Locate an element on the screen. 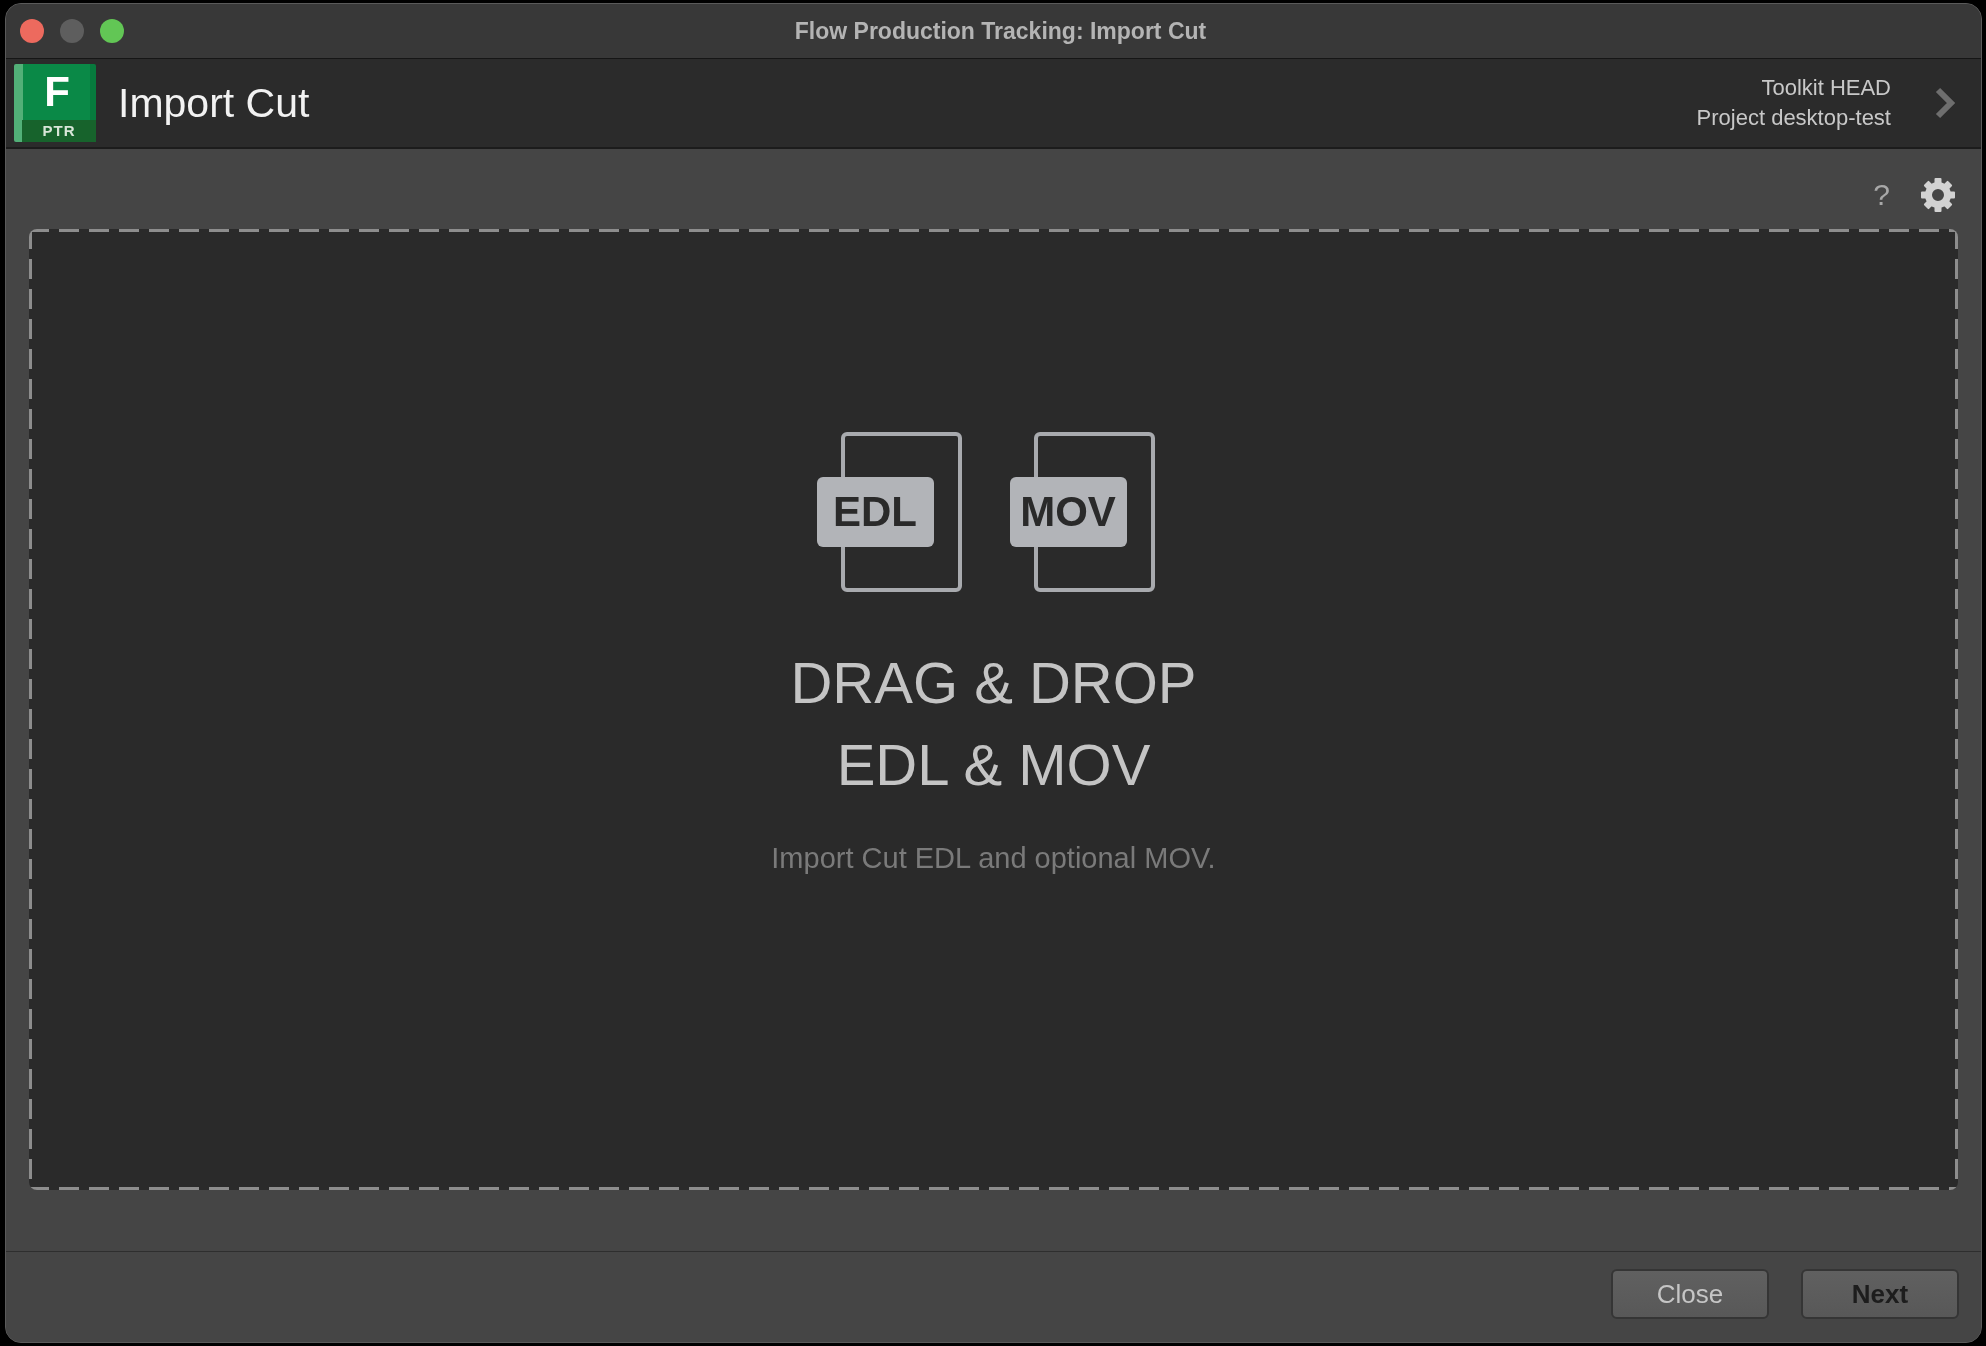 The width and height of the screenshot is (1986, 1346). logo-badge: PTR is located at coordinates (59, 131).